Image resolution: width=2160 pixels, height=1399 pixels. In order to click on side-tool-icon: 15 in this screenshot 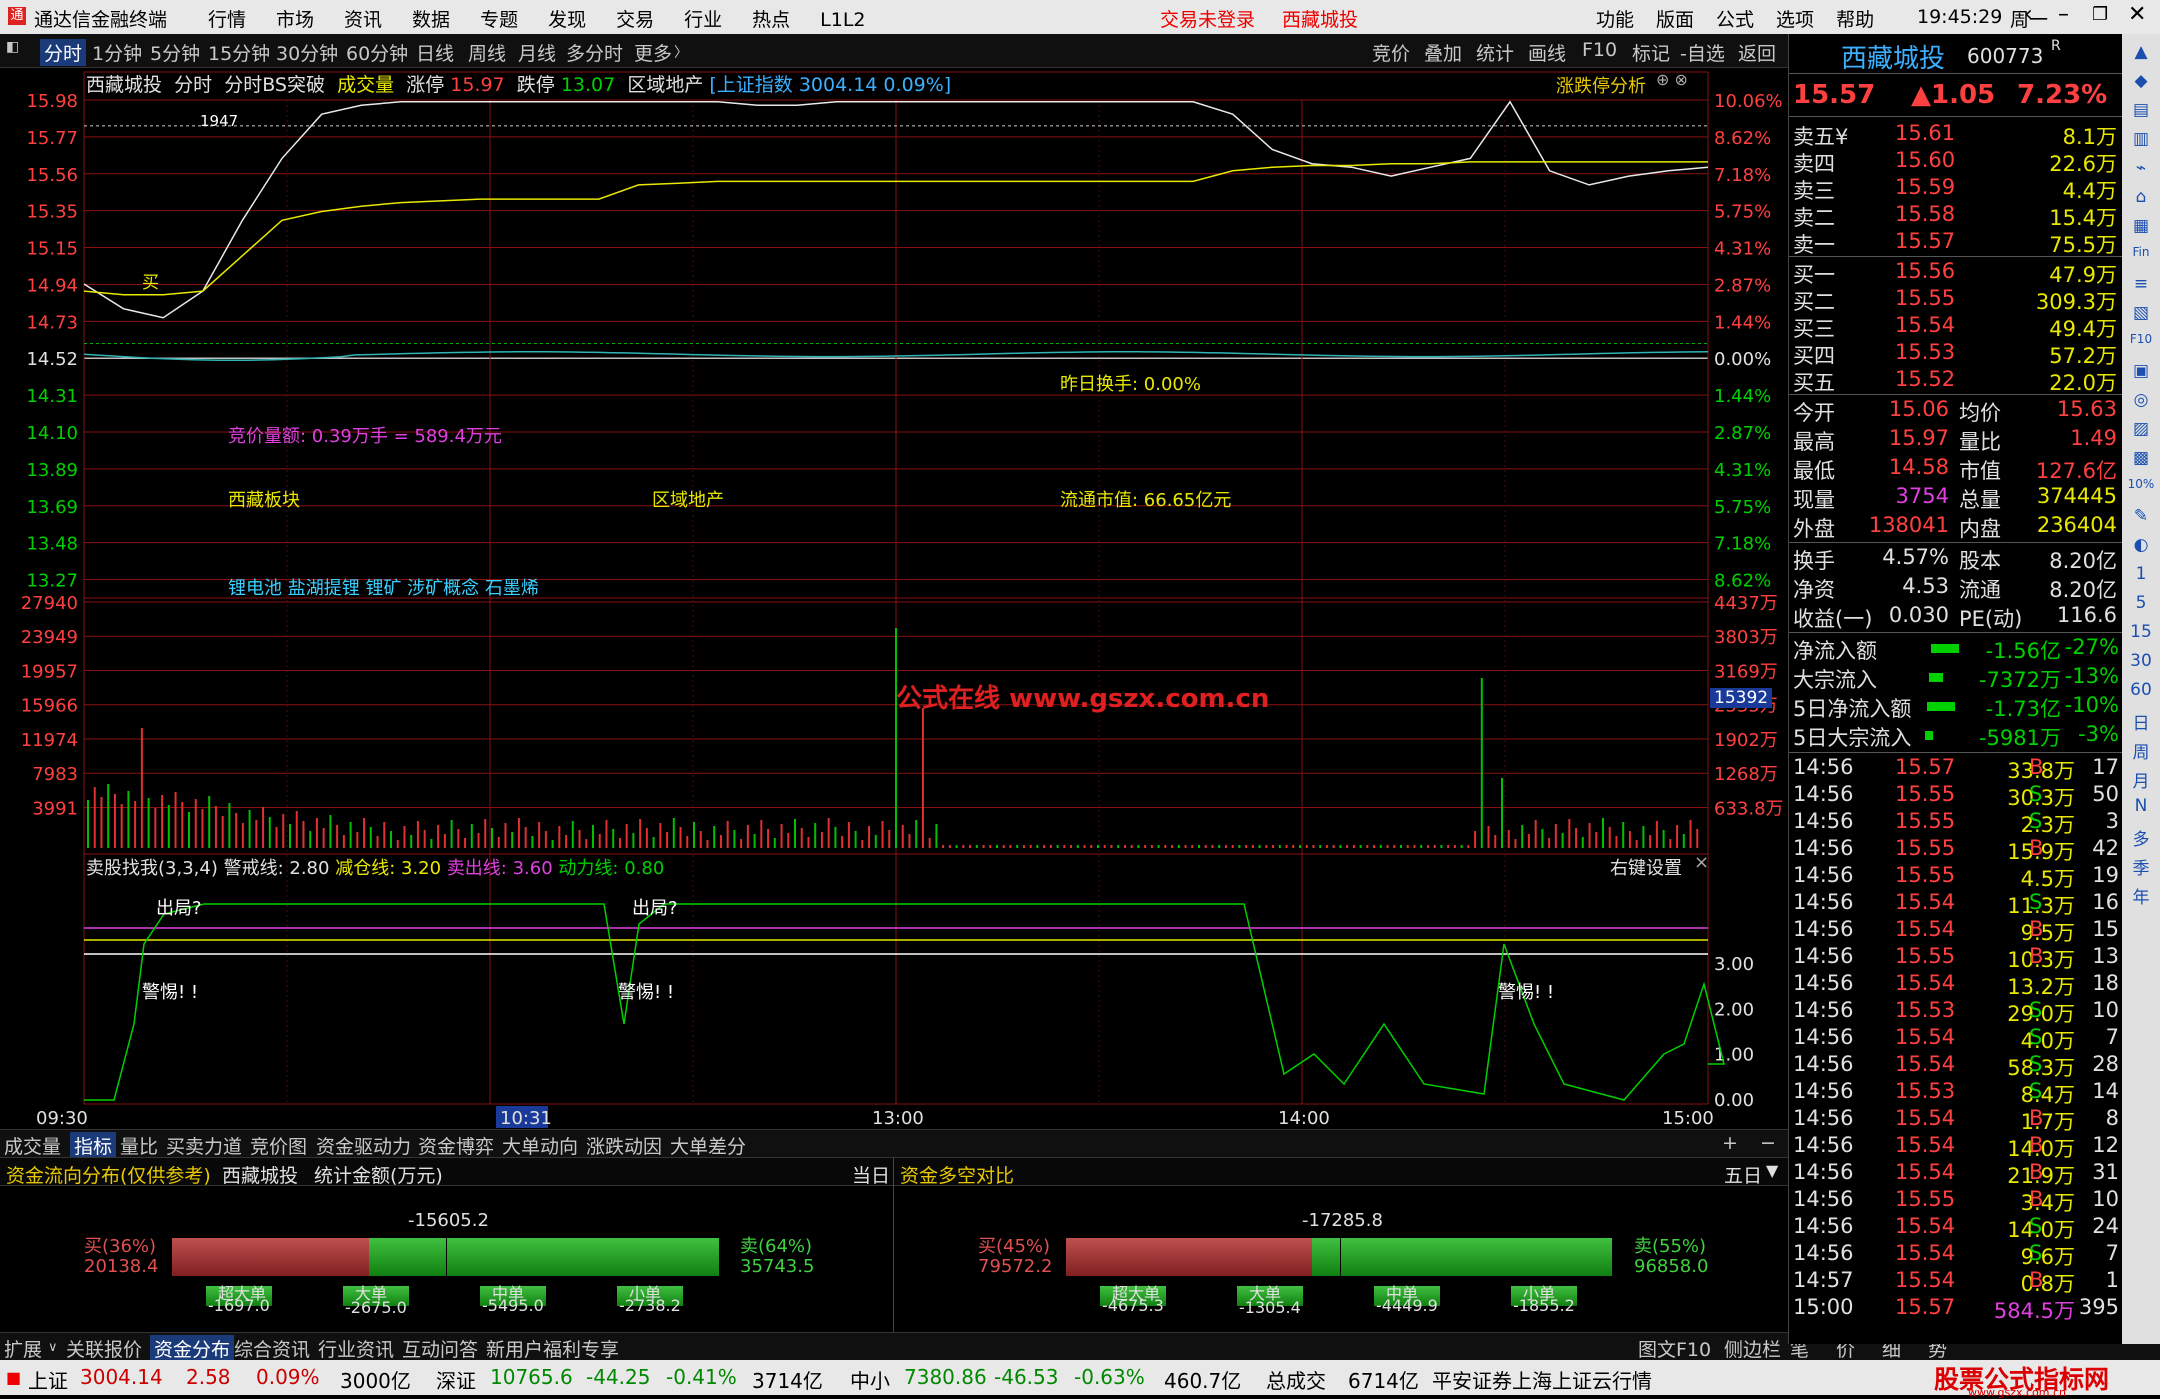, I will do `click(2141, 632)`.